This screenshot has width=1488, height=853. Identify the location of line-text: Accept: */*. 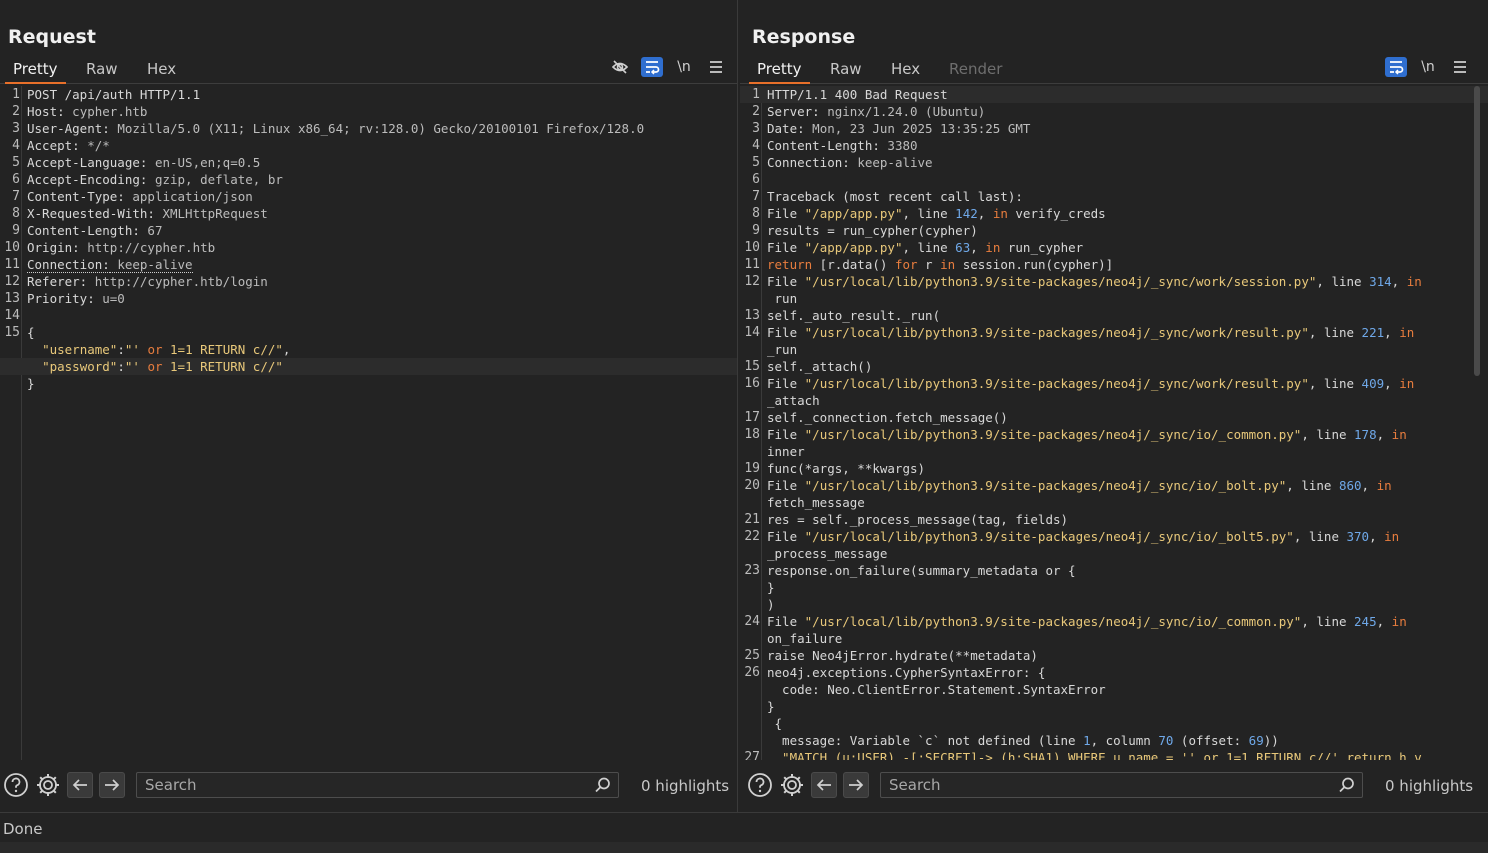
(68, 145).